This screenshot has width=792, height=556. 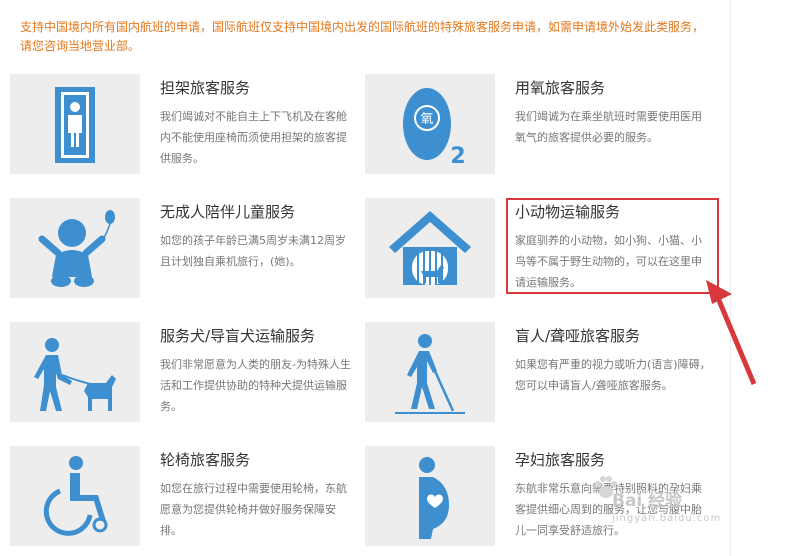 What do you see at coordinates (430, 496) in the screenshot?
I see `pregnant-icon` at bounding box center [430, 496].